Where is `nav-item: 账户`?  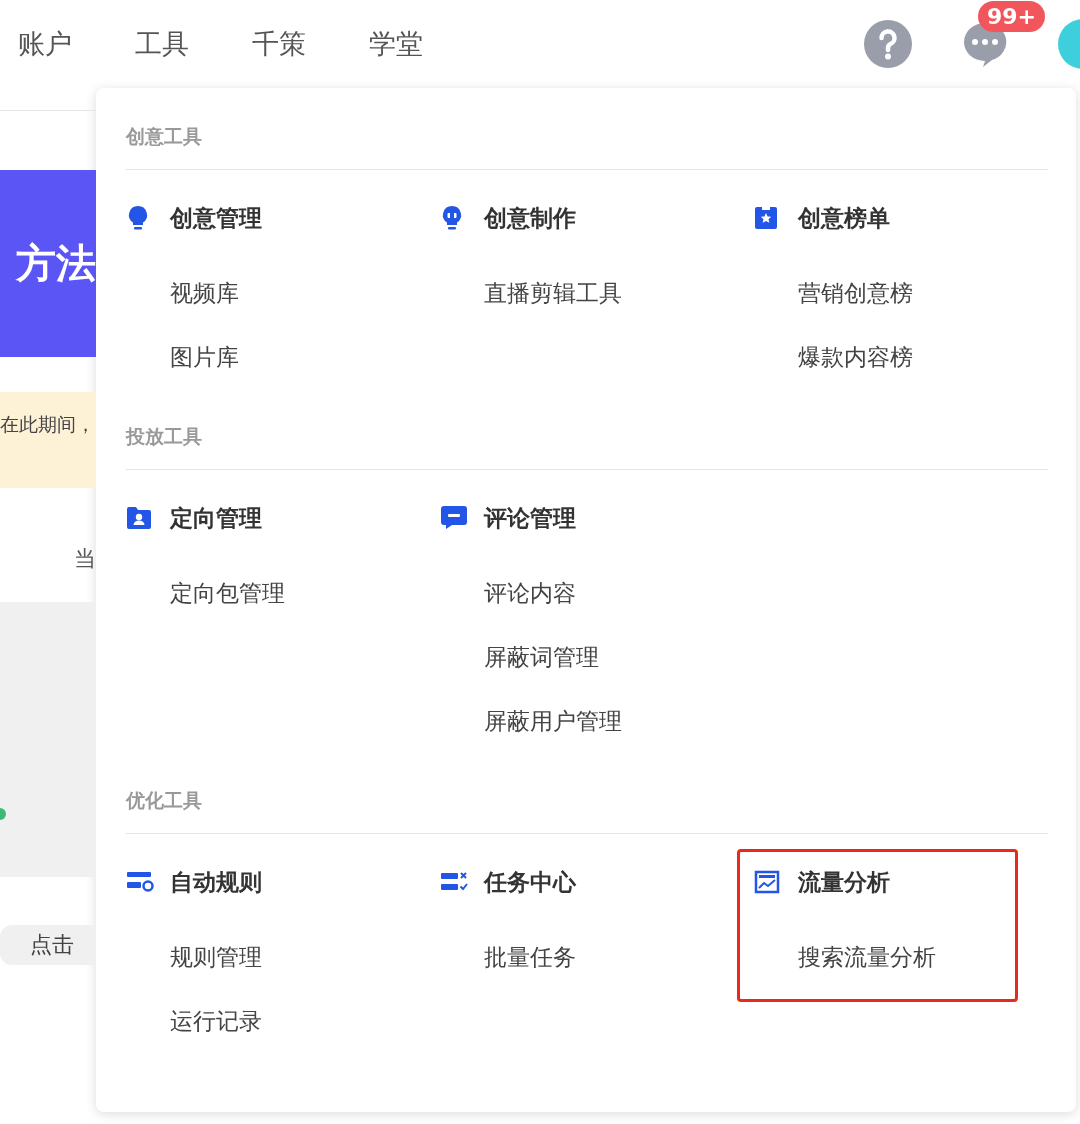
nav-item: 账户 is located at coordinates (45, 44).